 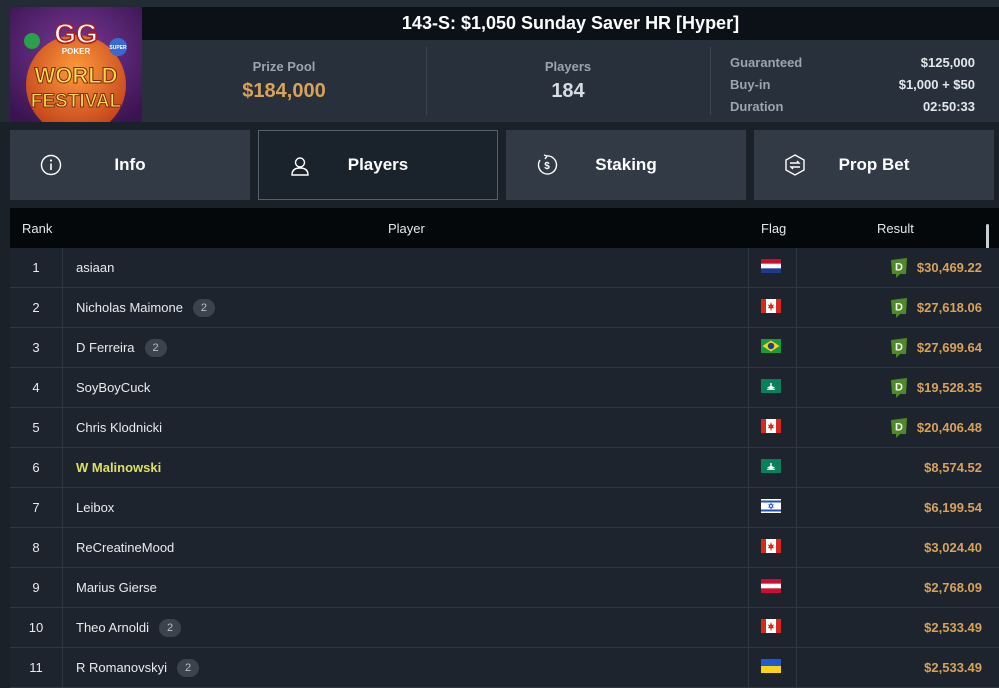 What do you see at coordinates (710, 81) in the screenshot?
I see `stats-divider` at bounding box center [710, 81].